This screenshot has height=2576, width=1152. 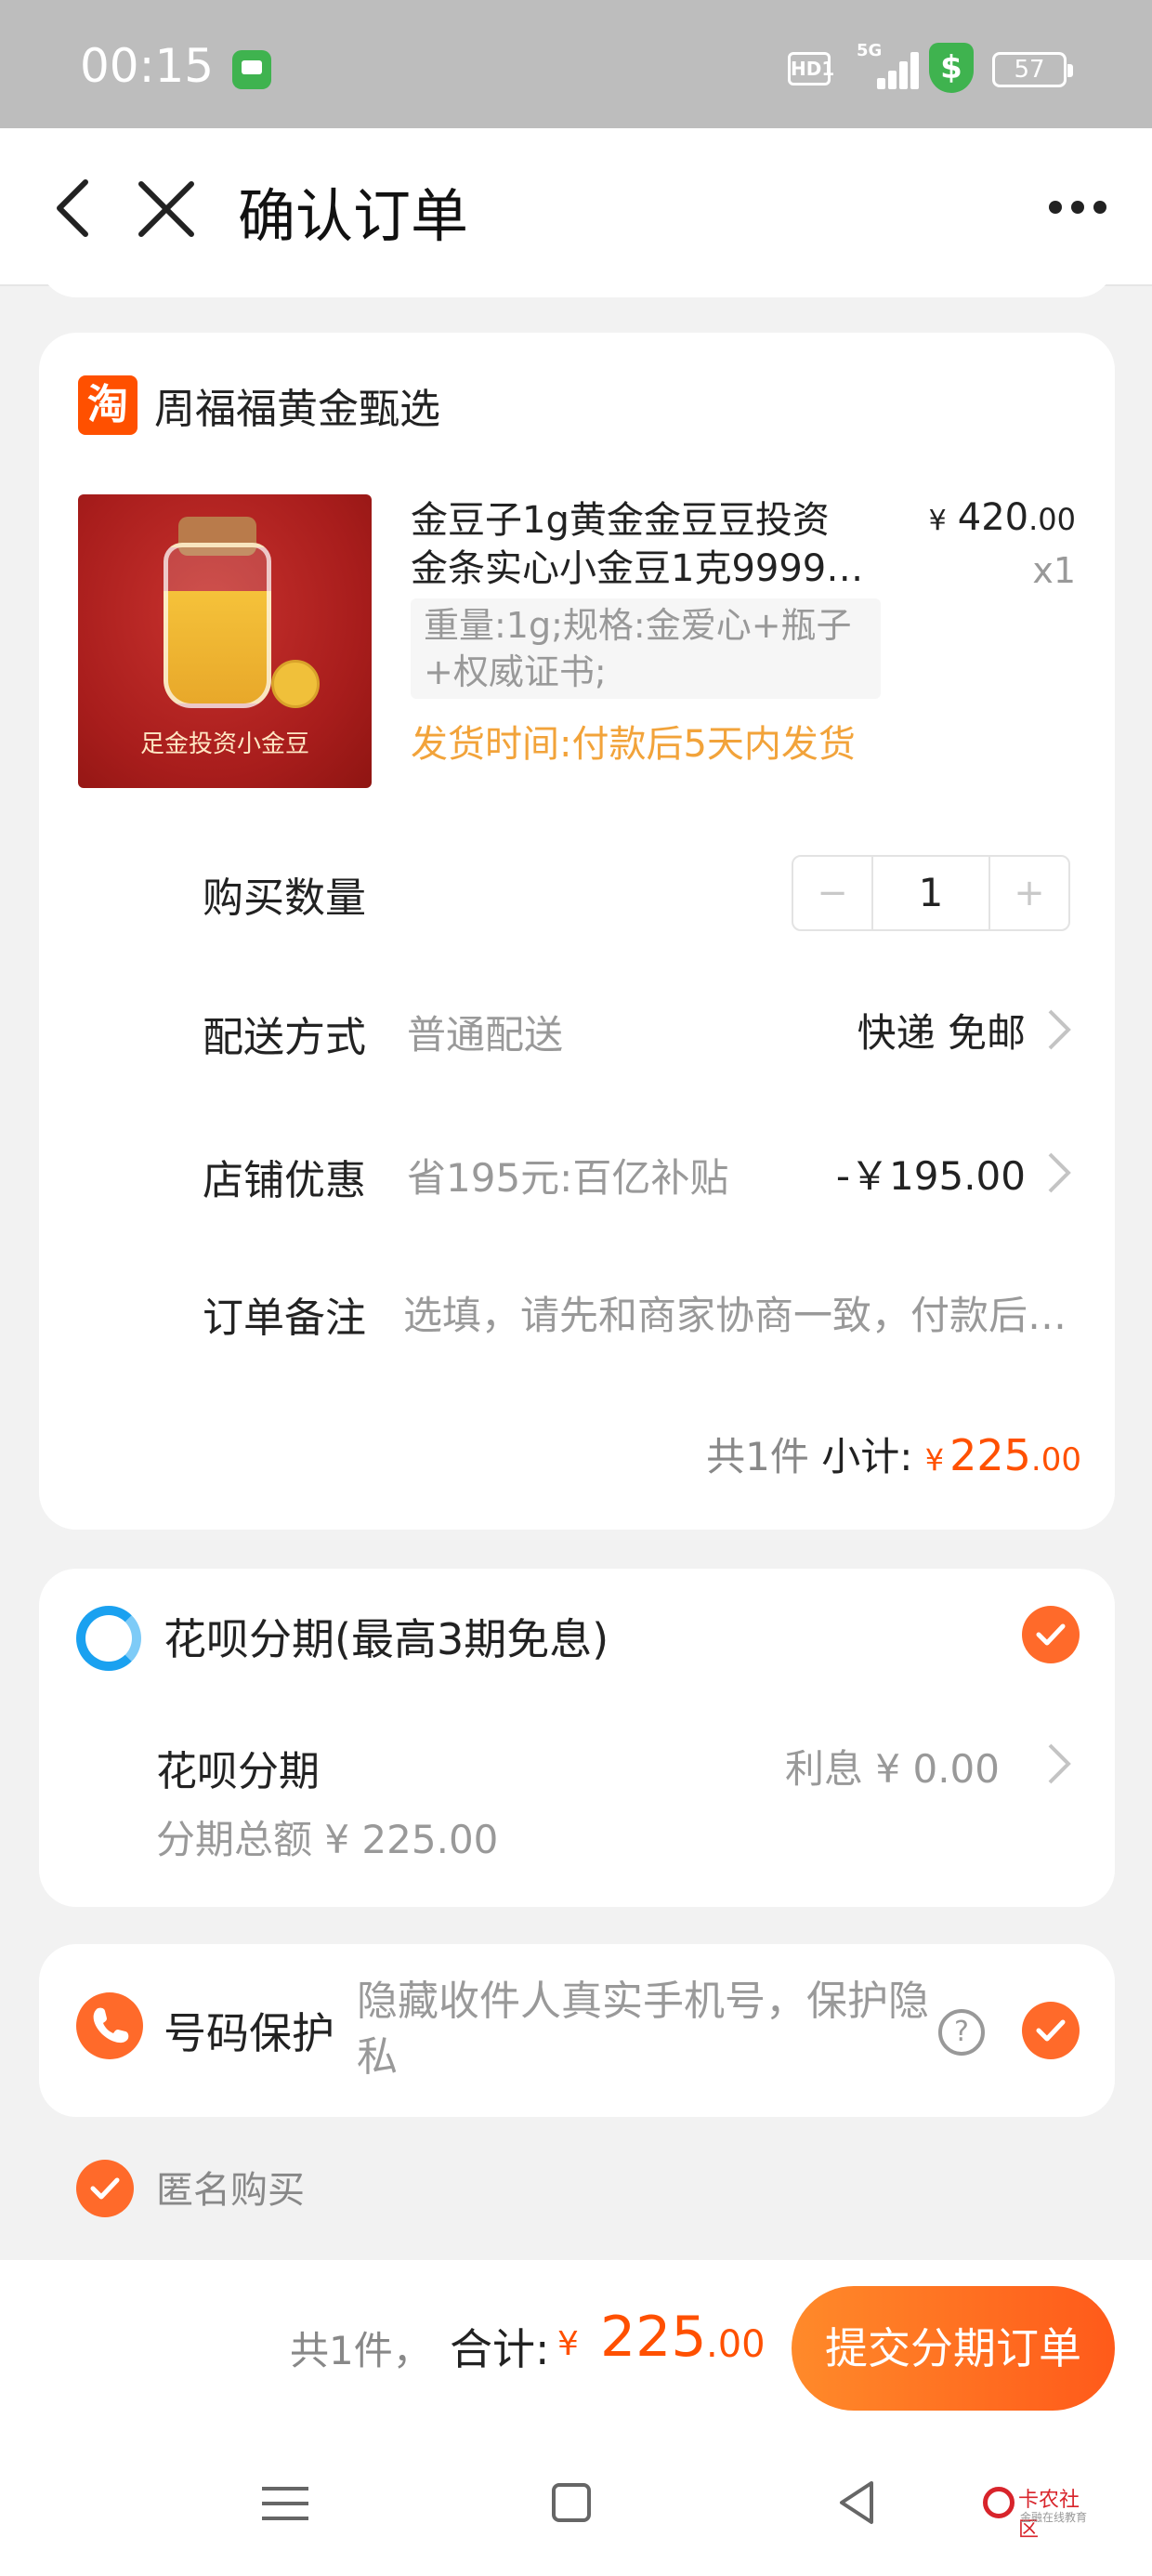 I want to click on checkout-bar: 共1件， 合计: ¥ 225 .00 提交分期订单, so click(x=576, y=2348).